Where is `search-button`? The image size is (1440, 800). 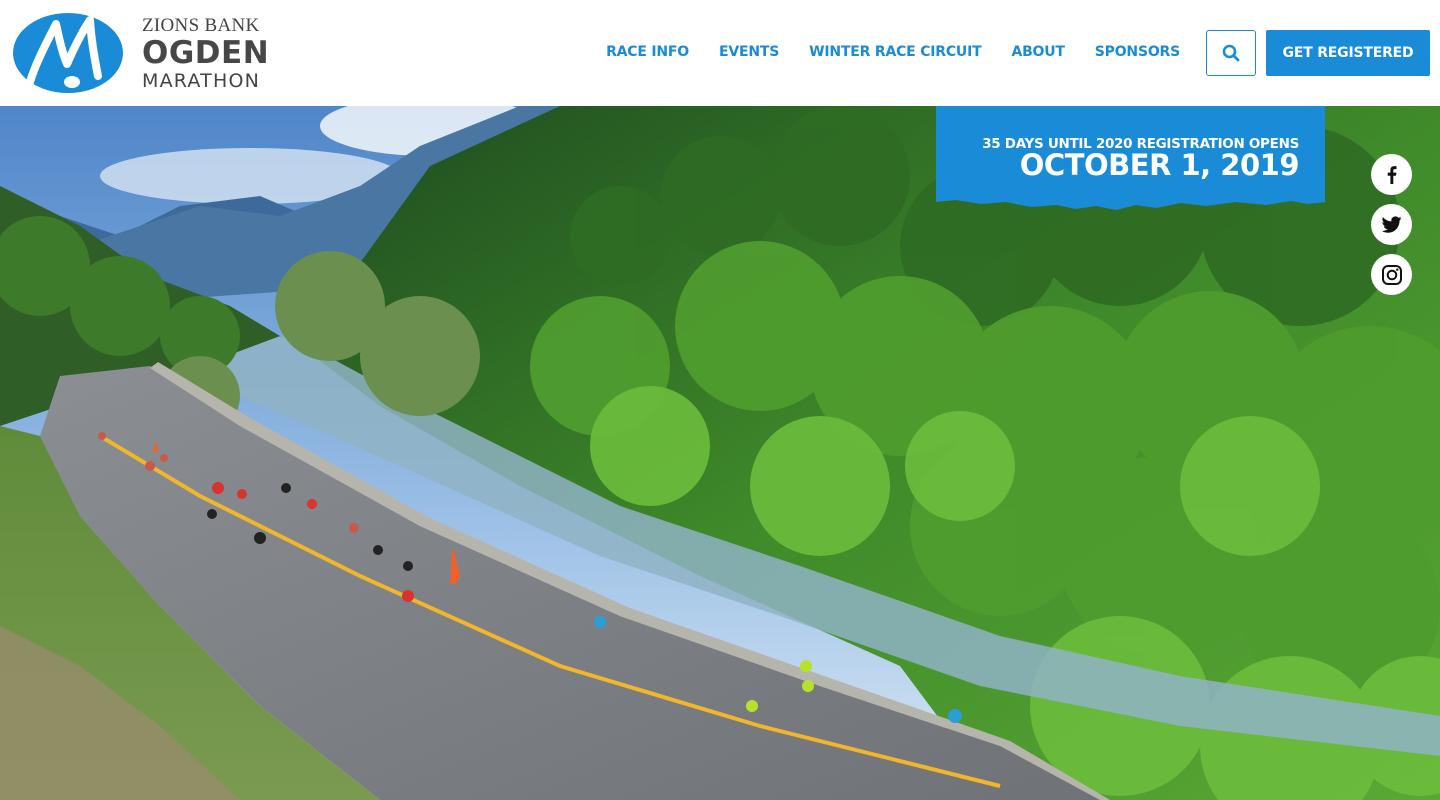 search-button is located at coordinates (1231, 53).